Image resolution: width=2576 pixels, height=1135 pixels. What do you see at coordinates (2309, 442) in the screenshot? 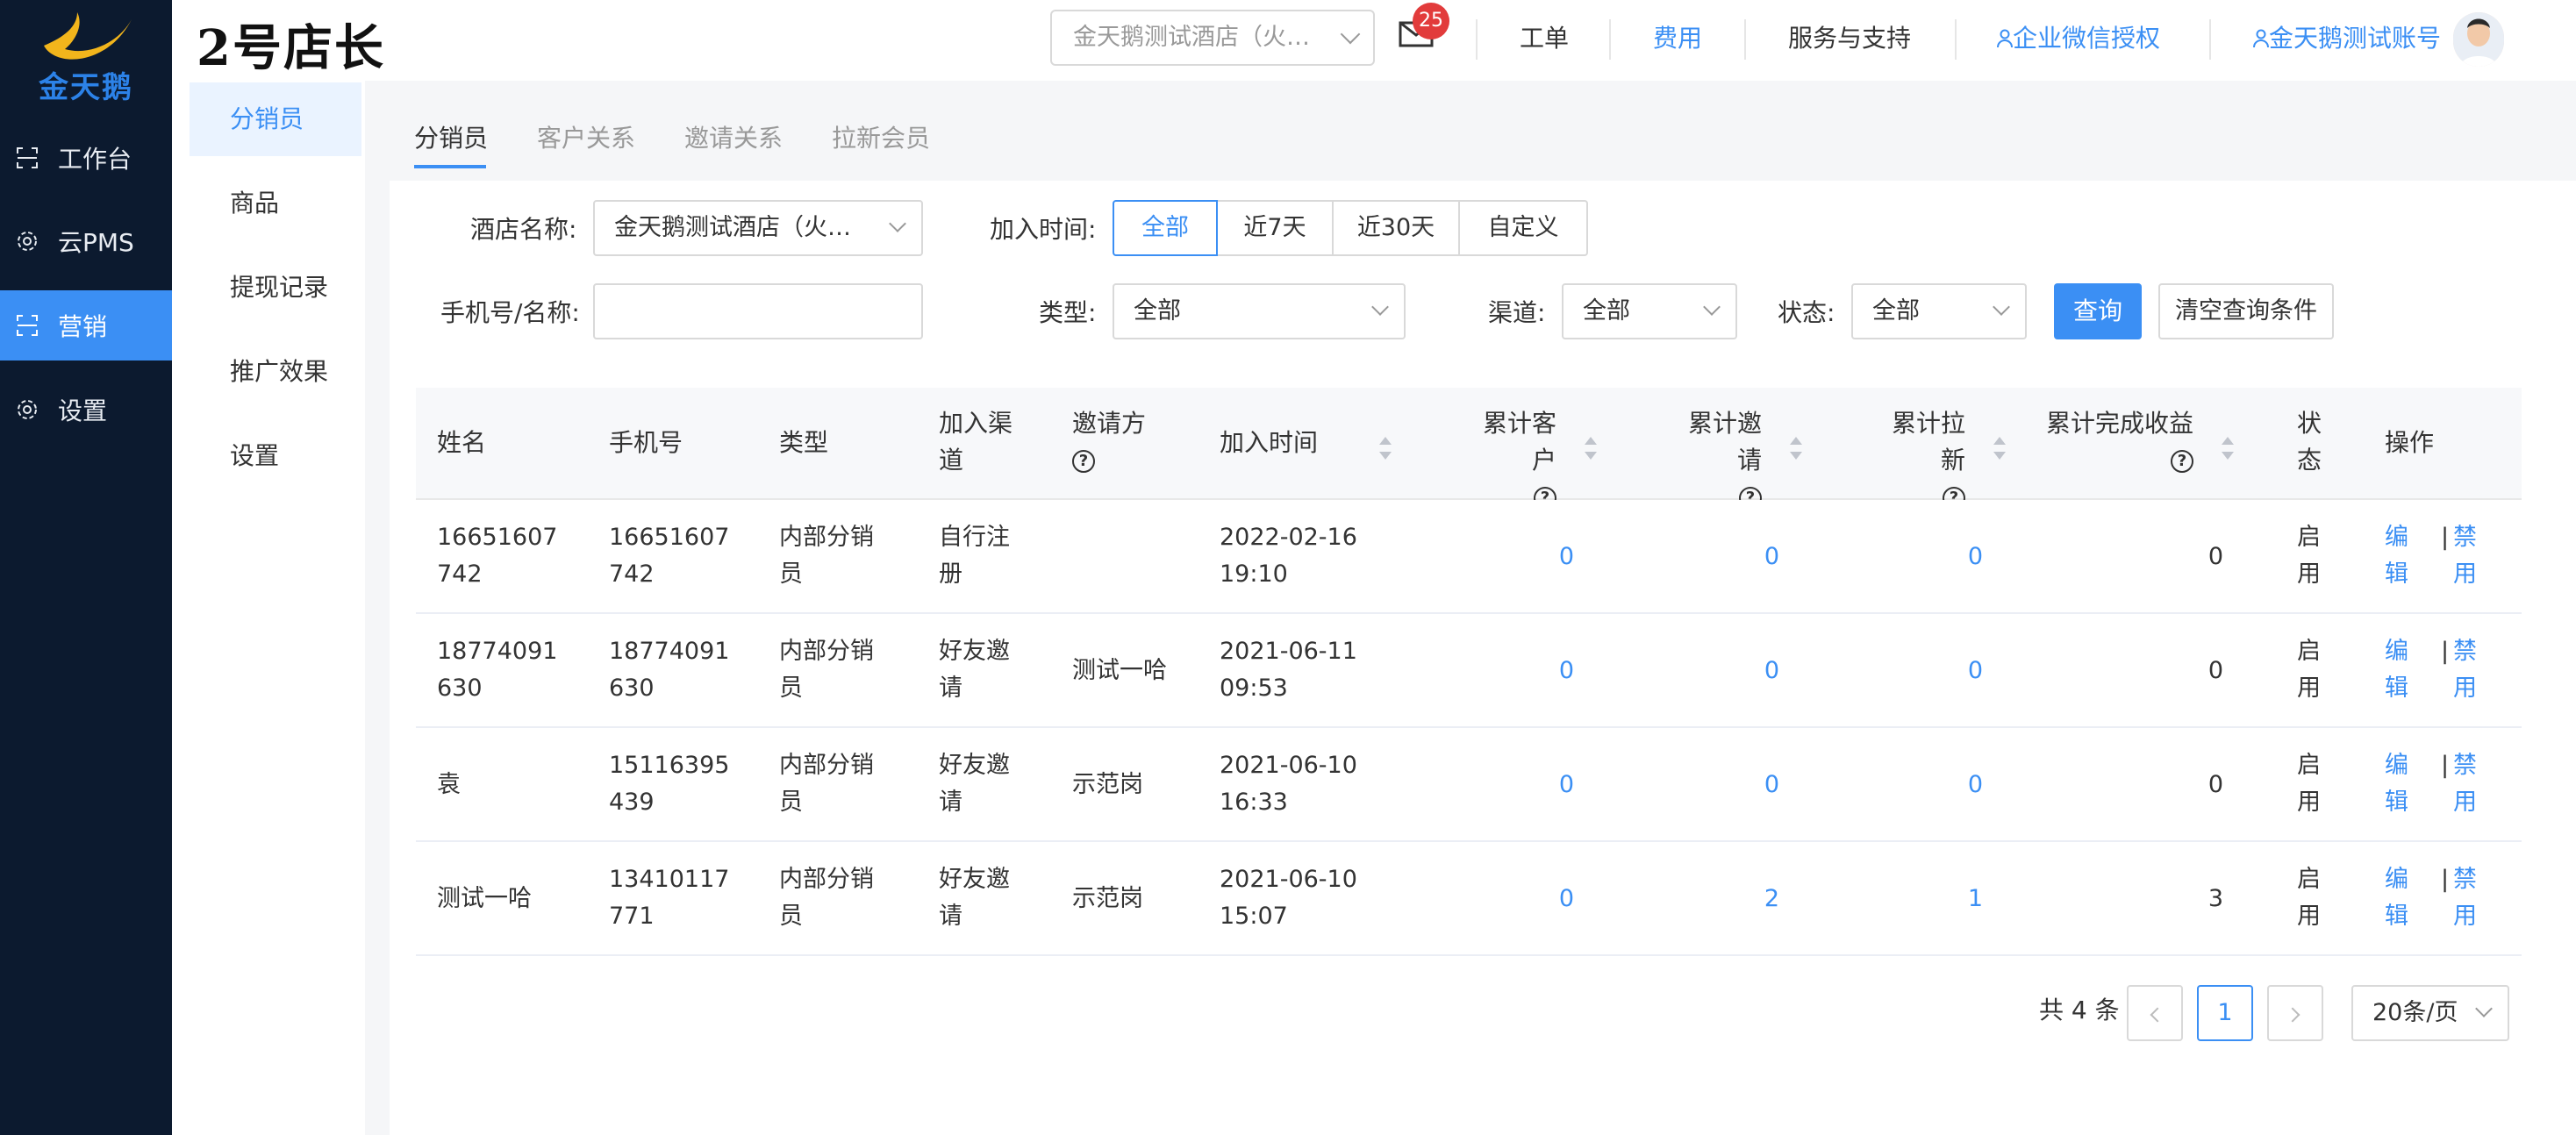
I see `column-header-status: 状态` at bounding box center [2309, 442].